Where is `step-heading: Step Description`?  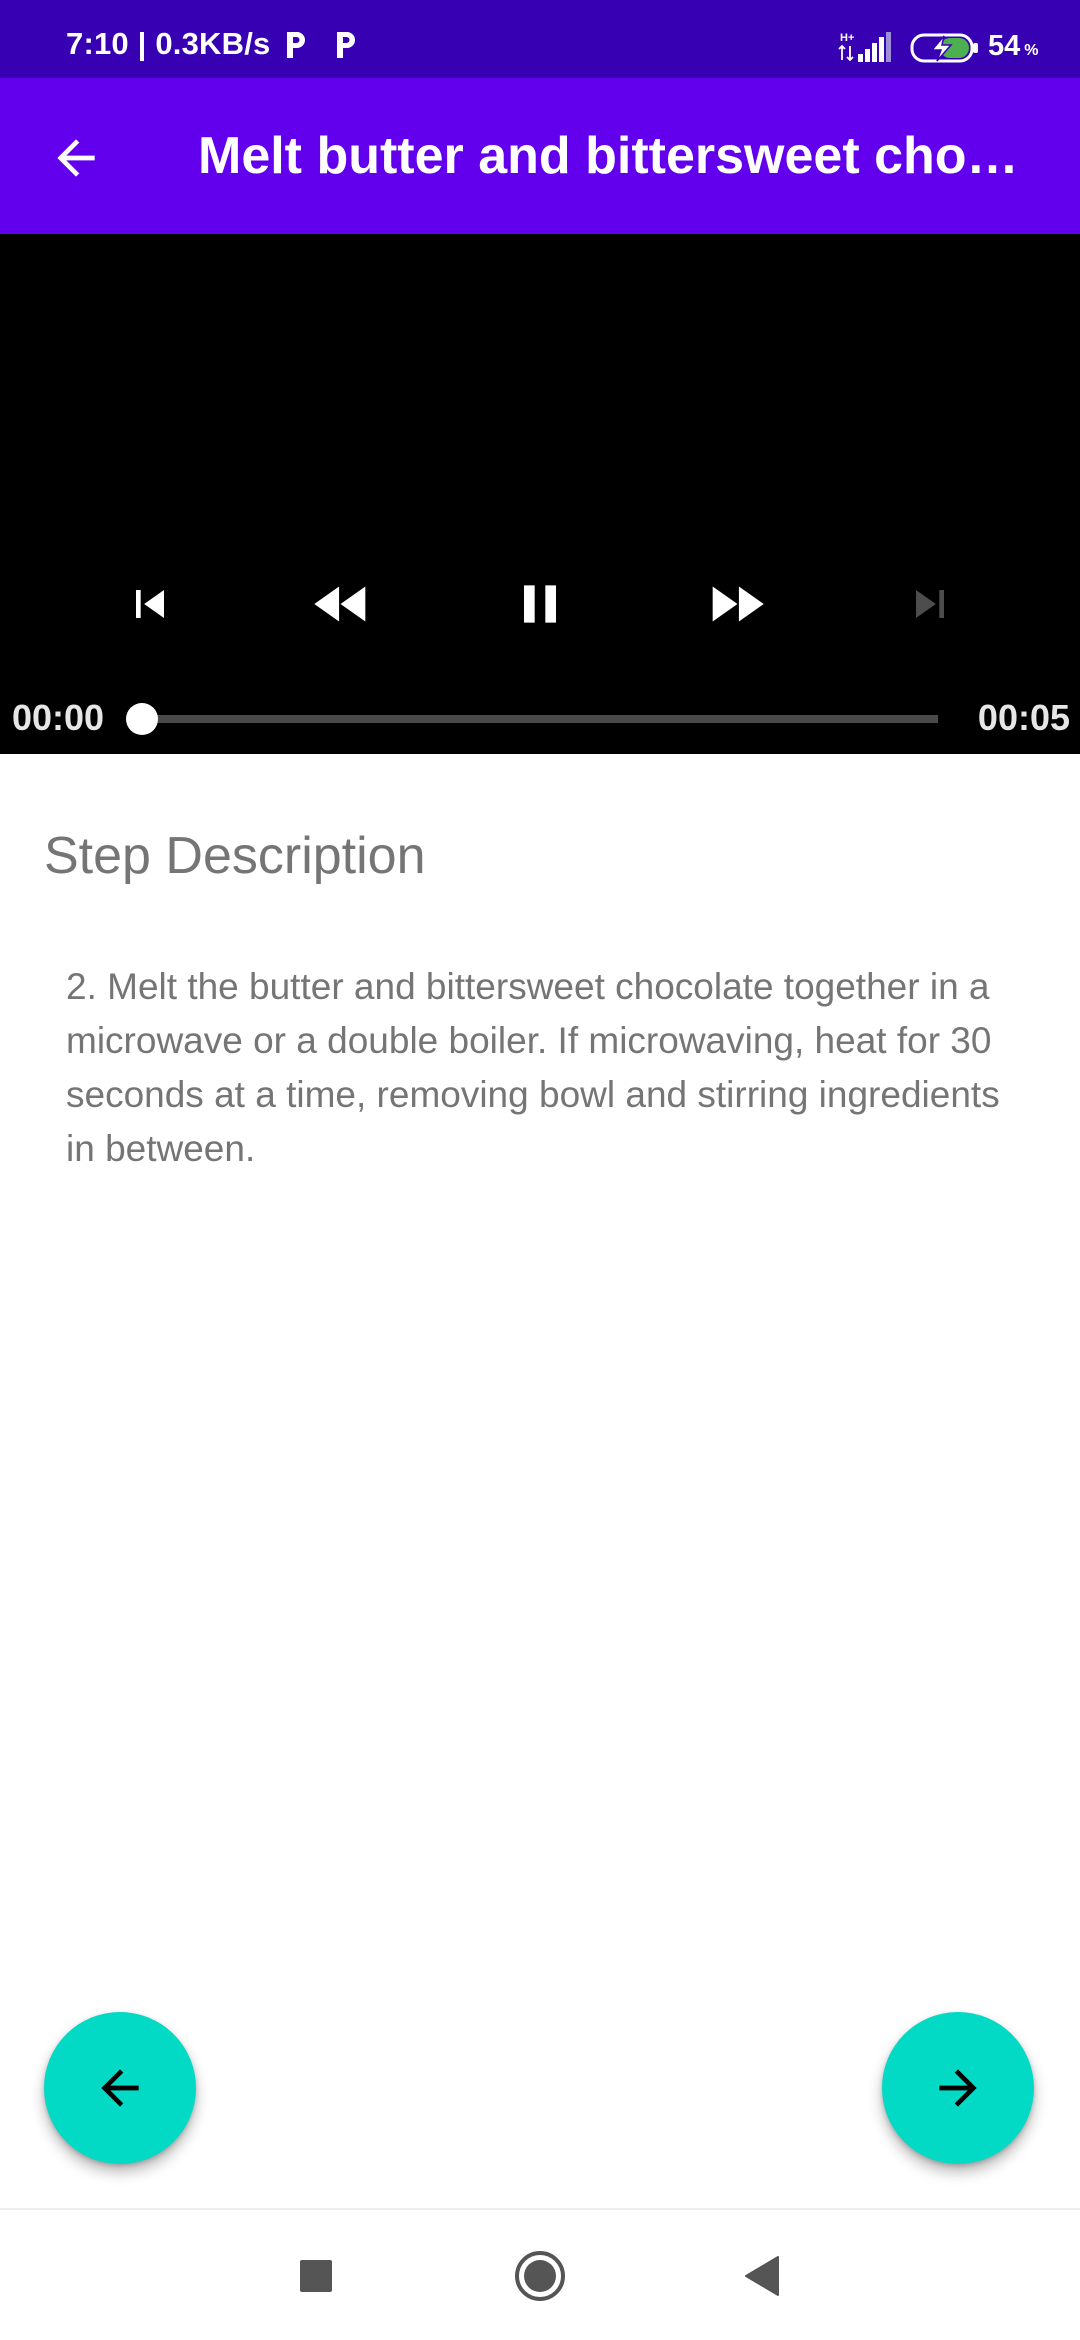
step-heading: Step Description is located at coordinates (235, 856).